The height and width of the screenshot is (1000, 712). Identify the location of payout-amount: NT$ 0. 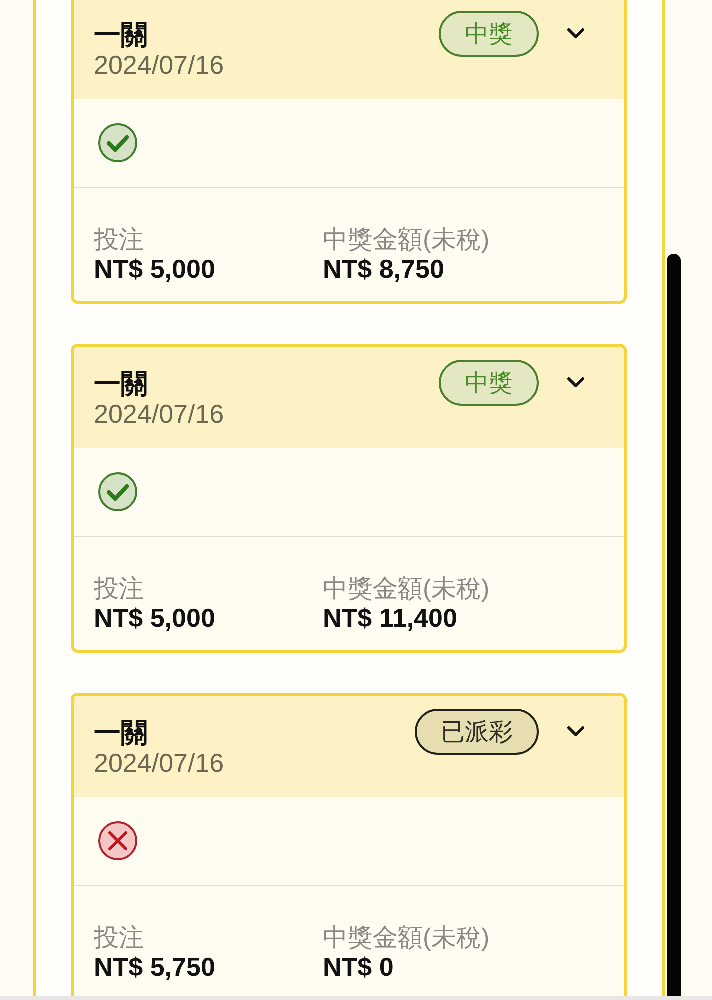
(359, 967).